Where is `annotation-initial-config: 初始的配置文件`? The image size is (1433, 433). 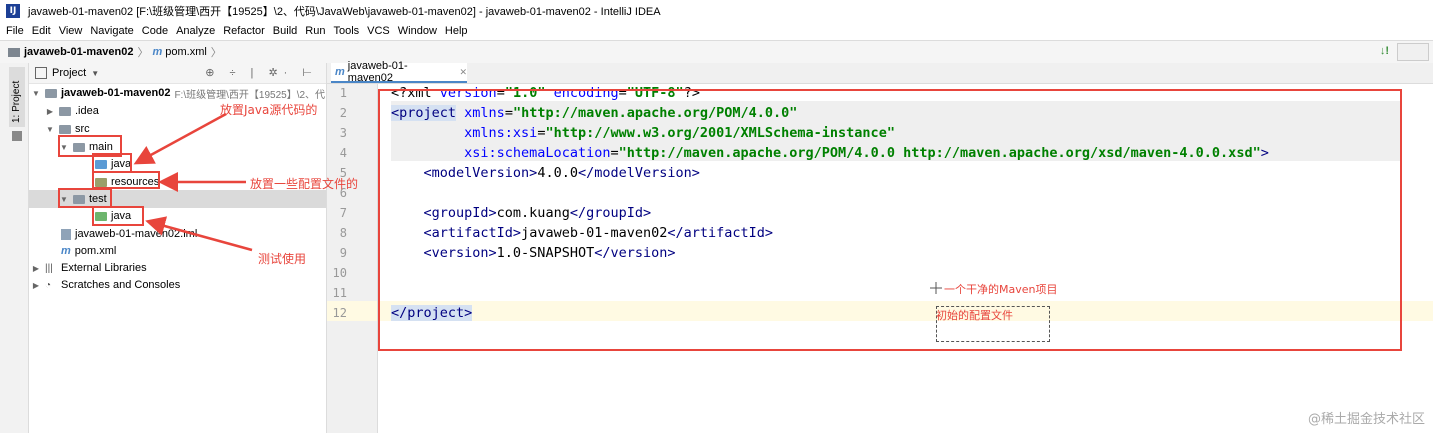 annotation-initial-config: 初始的配置文件 is located at coordinates (974, 315).